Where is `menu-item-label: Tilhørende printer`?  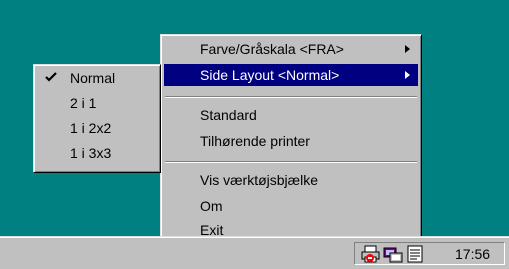 menu-item-label: Tilhørende printer is located at coordinates (255, 141).